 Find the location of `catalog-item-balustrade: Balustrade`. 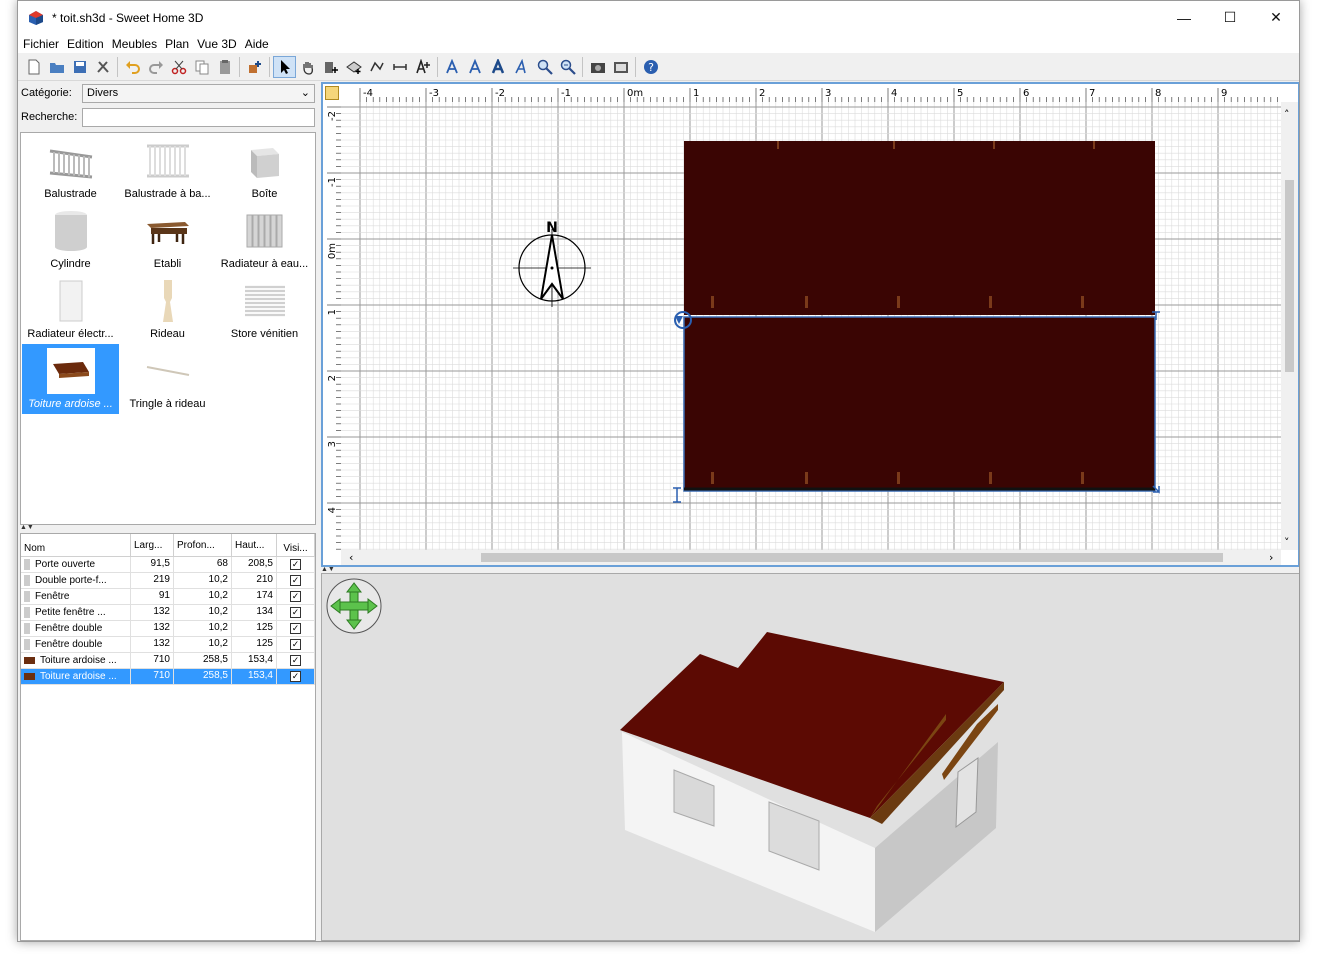

catalog-item-balustrade: Balustrade is located at coordinates (70, 169).